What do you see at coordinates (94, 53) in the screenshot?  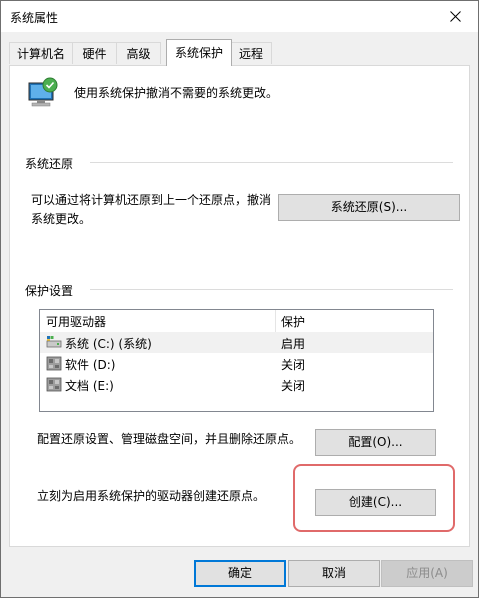 I see `tab-hardware: 硬件` at bounding box center [94, 53].